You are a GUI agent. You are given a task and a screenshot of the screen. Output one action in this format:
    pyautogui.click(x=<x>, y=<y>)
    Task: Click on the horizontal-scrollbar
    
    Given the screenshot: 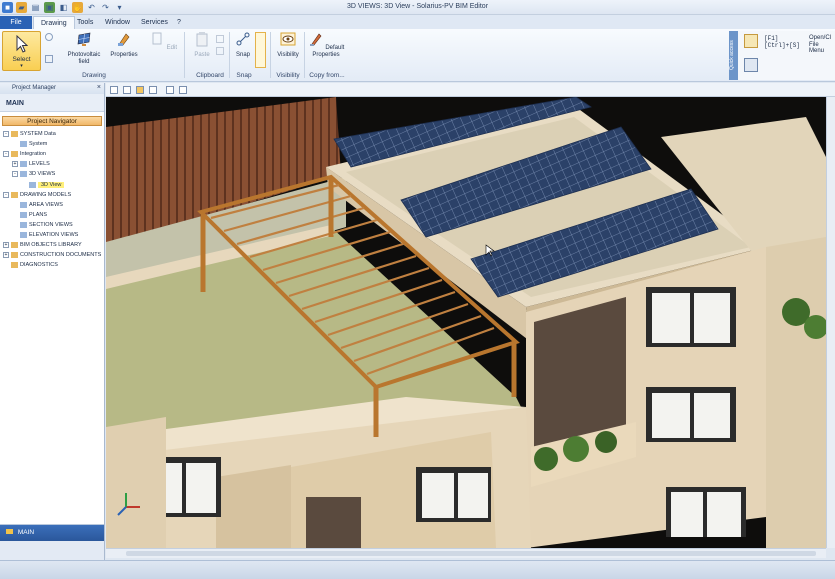 What is the action you would take?
    pyautogui.click(x=466, y=553)
    